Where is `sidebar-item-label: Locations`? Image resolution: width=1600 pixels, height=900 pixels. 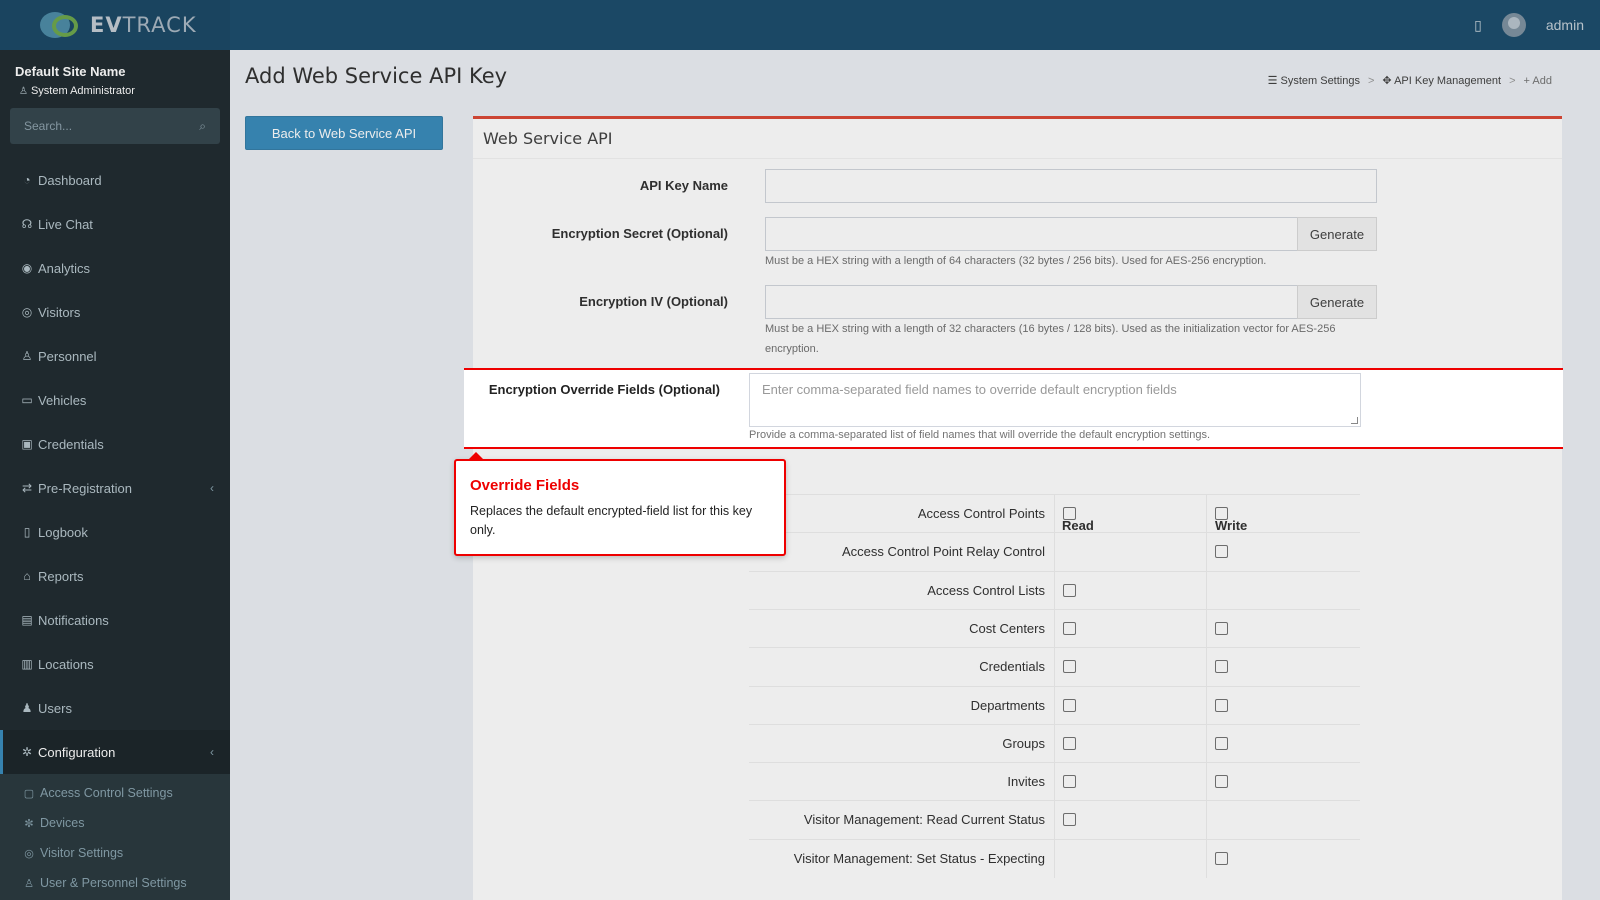 sidebar-item-label: Locations is located at coordinates (66, 664).